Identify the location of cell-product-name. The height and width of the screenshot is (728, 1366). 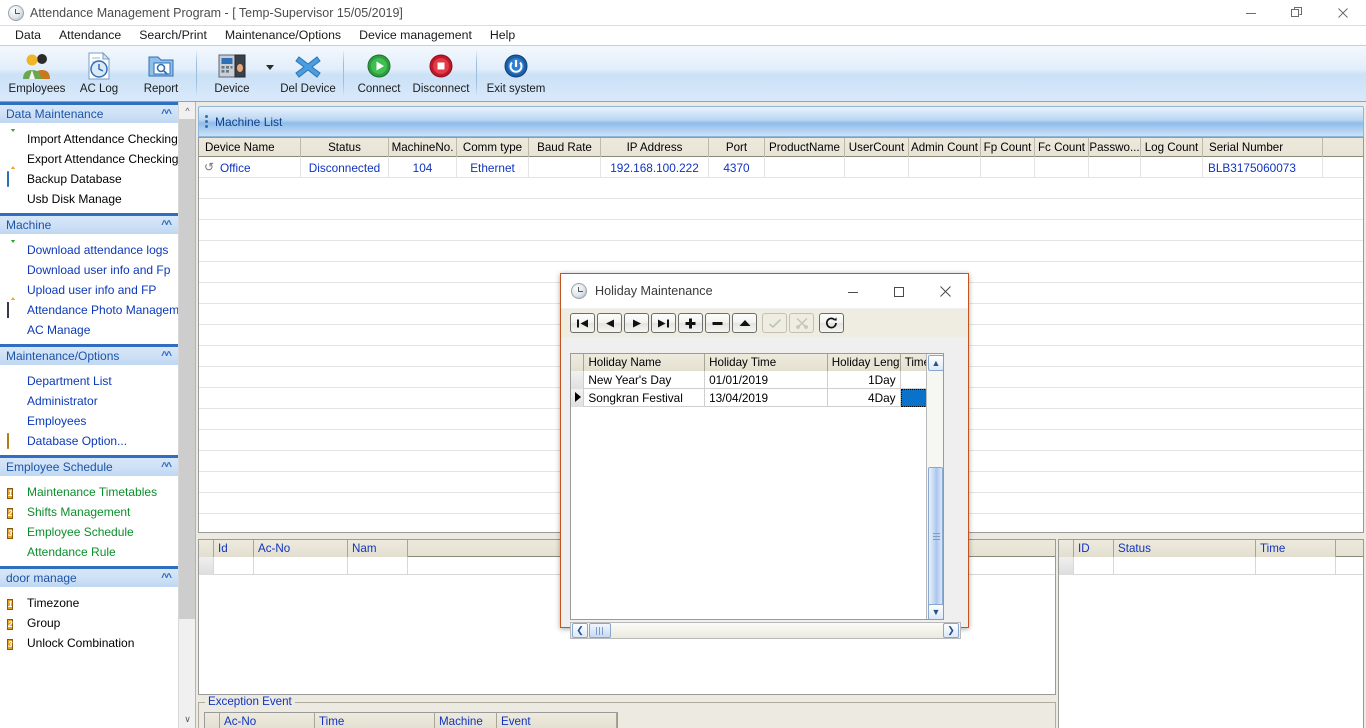
(805, 167).